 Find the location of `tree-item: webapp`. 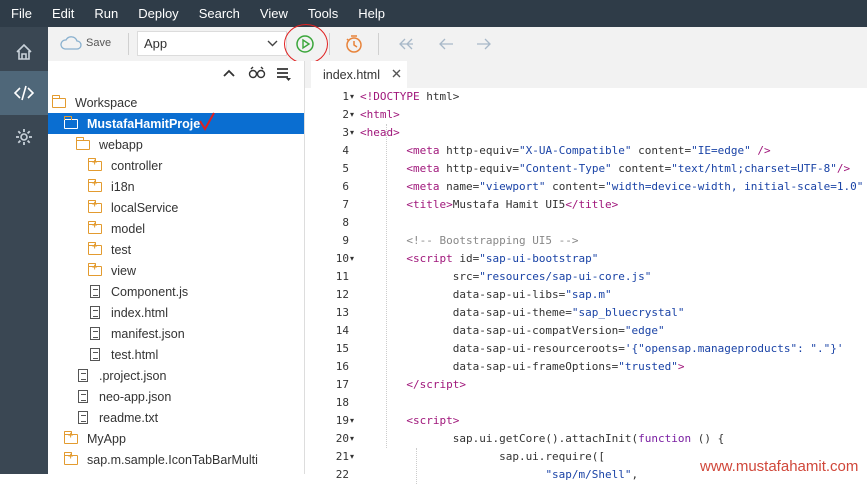

tree-item: webapp is located at coordinates (176, 144).